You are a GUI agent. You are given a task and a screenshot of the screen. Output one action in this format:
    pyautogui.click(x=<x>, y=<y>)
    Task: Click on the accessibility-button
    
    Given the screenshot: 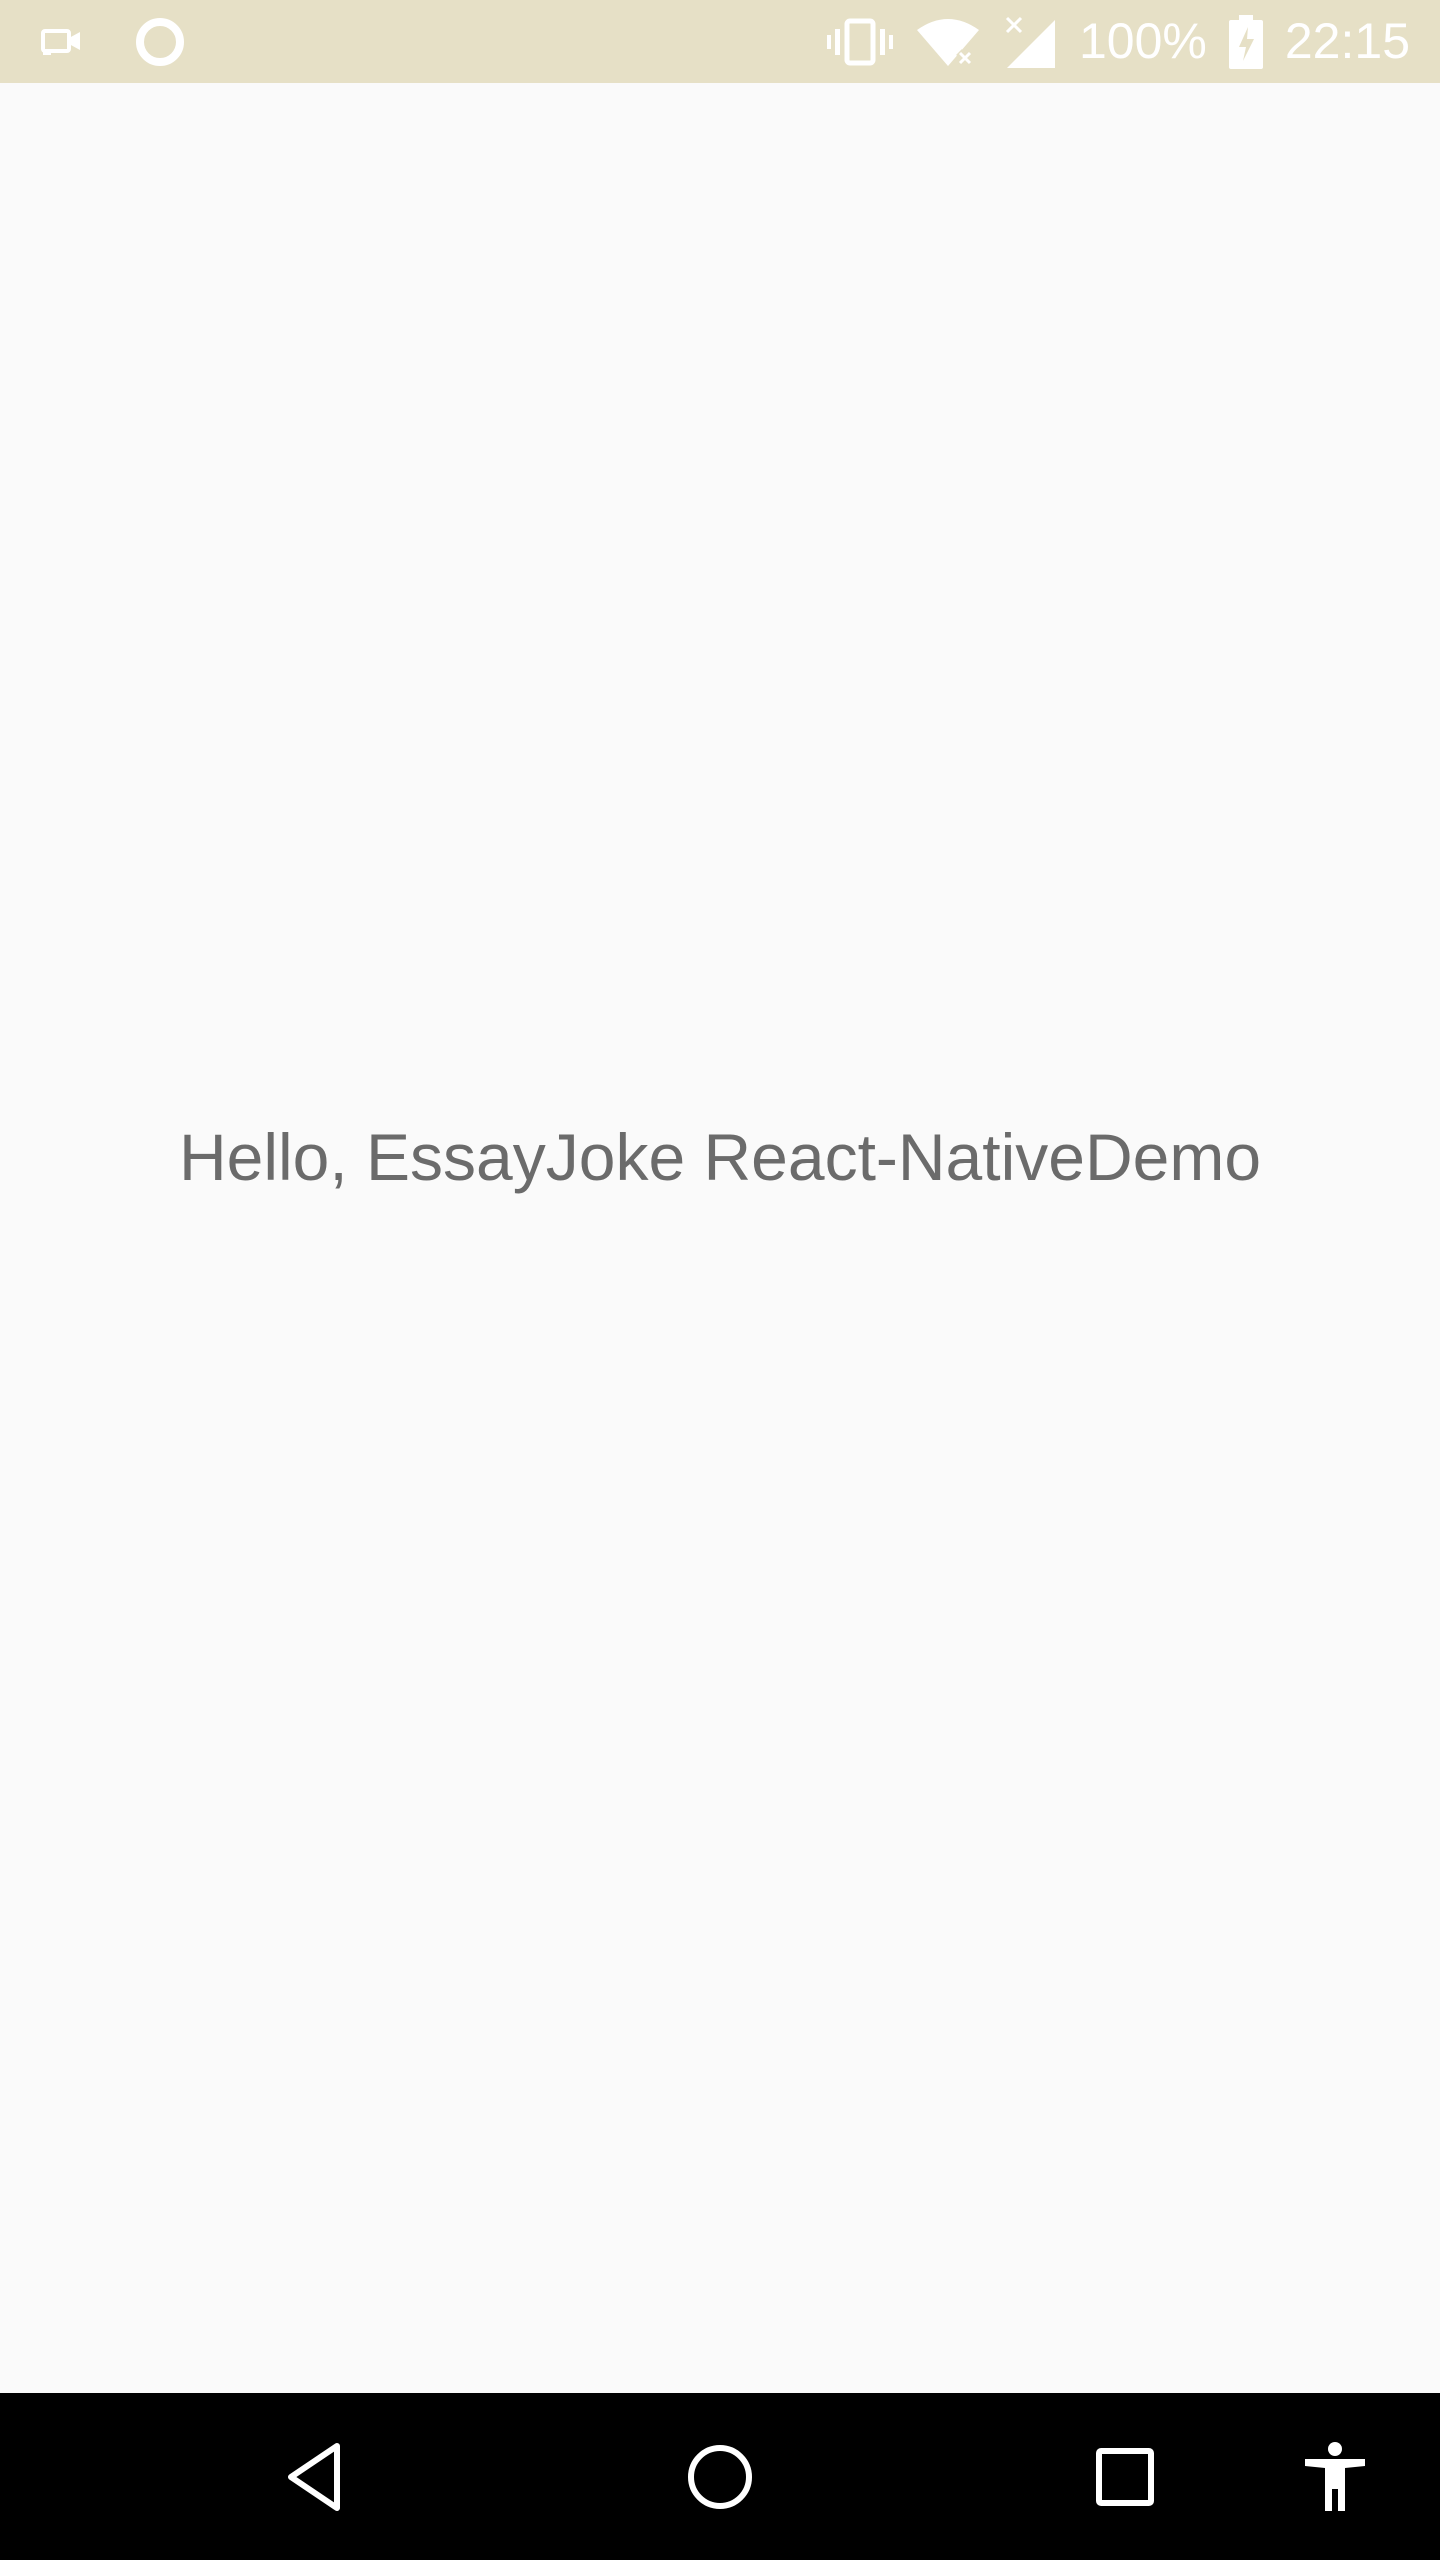 What is the action you would take?
    pyautogui.click(x=1335, y=2476)
    